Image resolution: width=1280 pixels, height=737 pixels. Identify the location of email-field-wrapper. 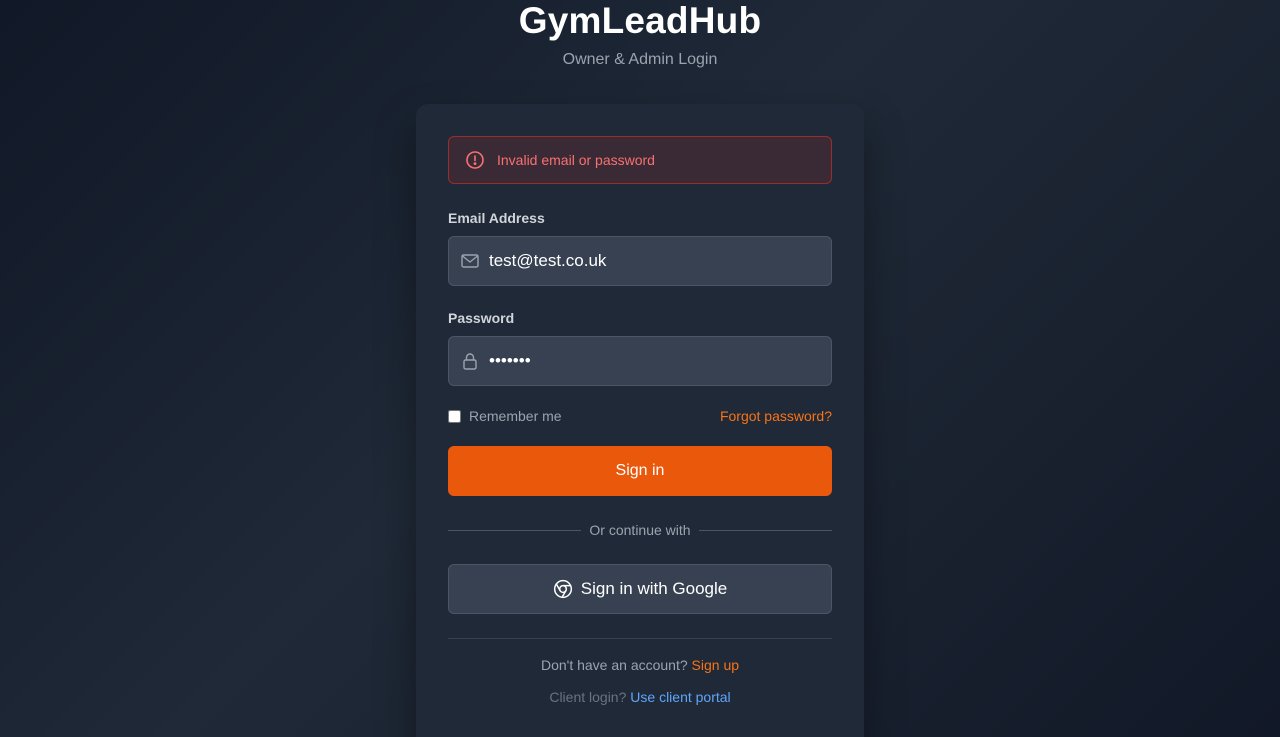
(640, 261).